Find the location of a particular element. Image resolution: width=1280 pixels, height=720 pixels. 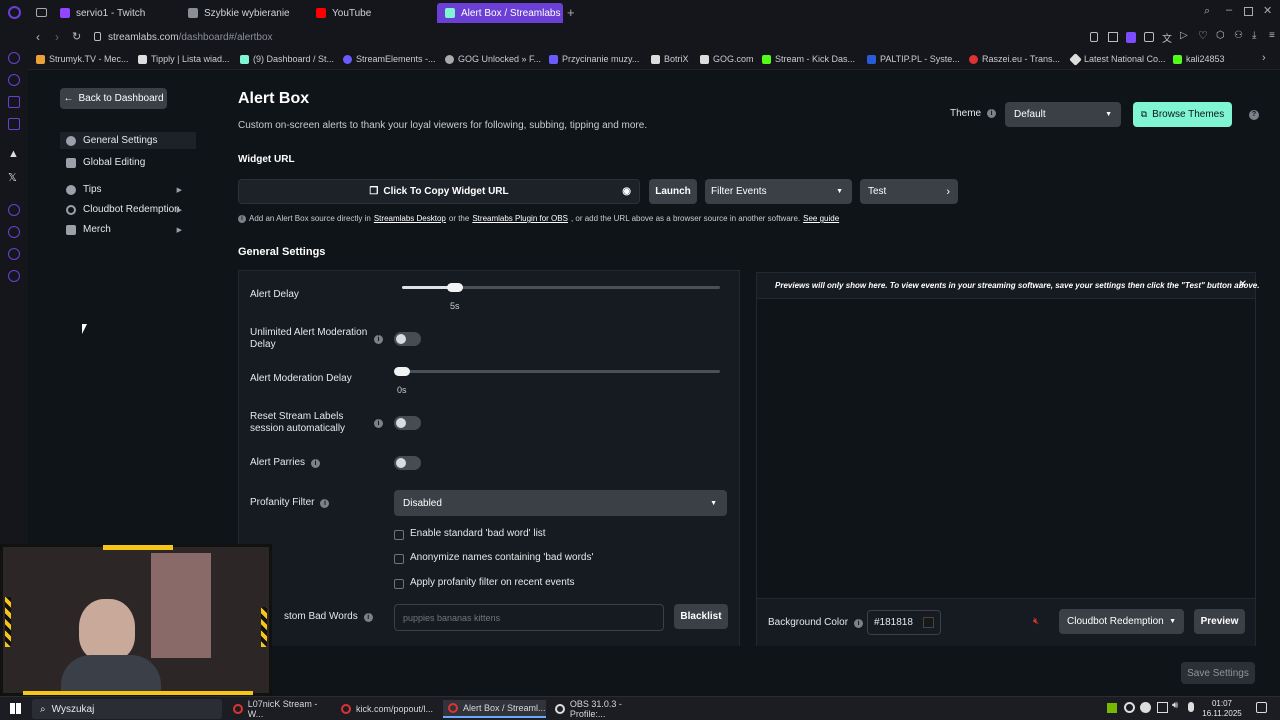

see-guide-link: See guide is located at coordinates (821, 218).